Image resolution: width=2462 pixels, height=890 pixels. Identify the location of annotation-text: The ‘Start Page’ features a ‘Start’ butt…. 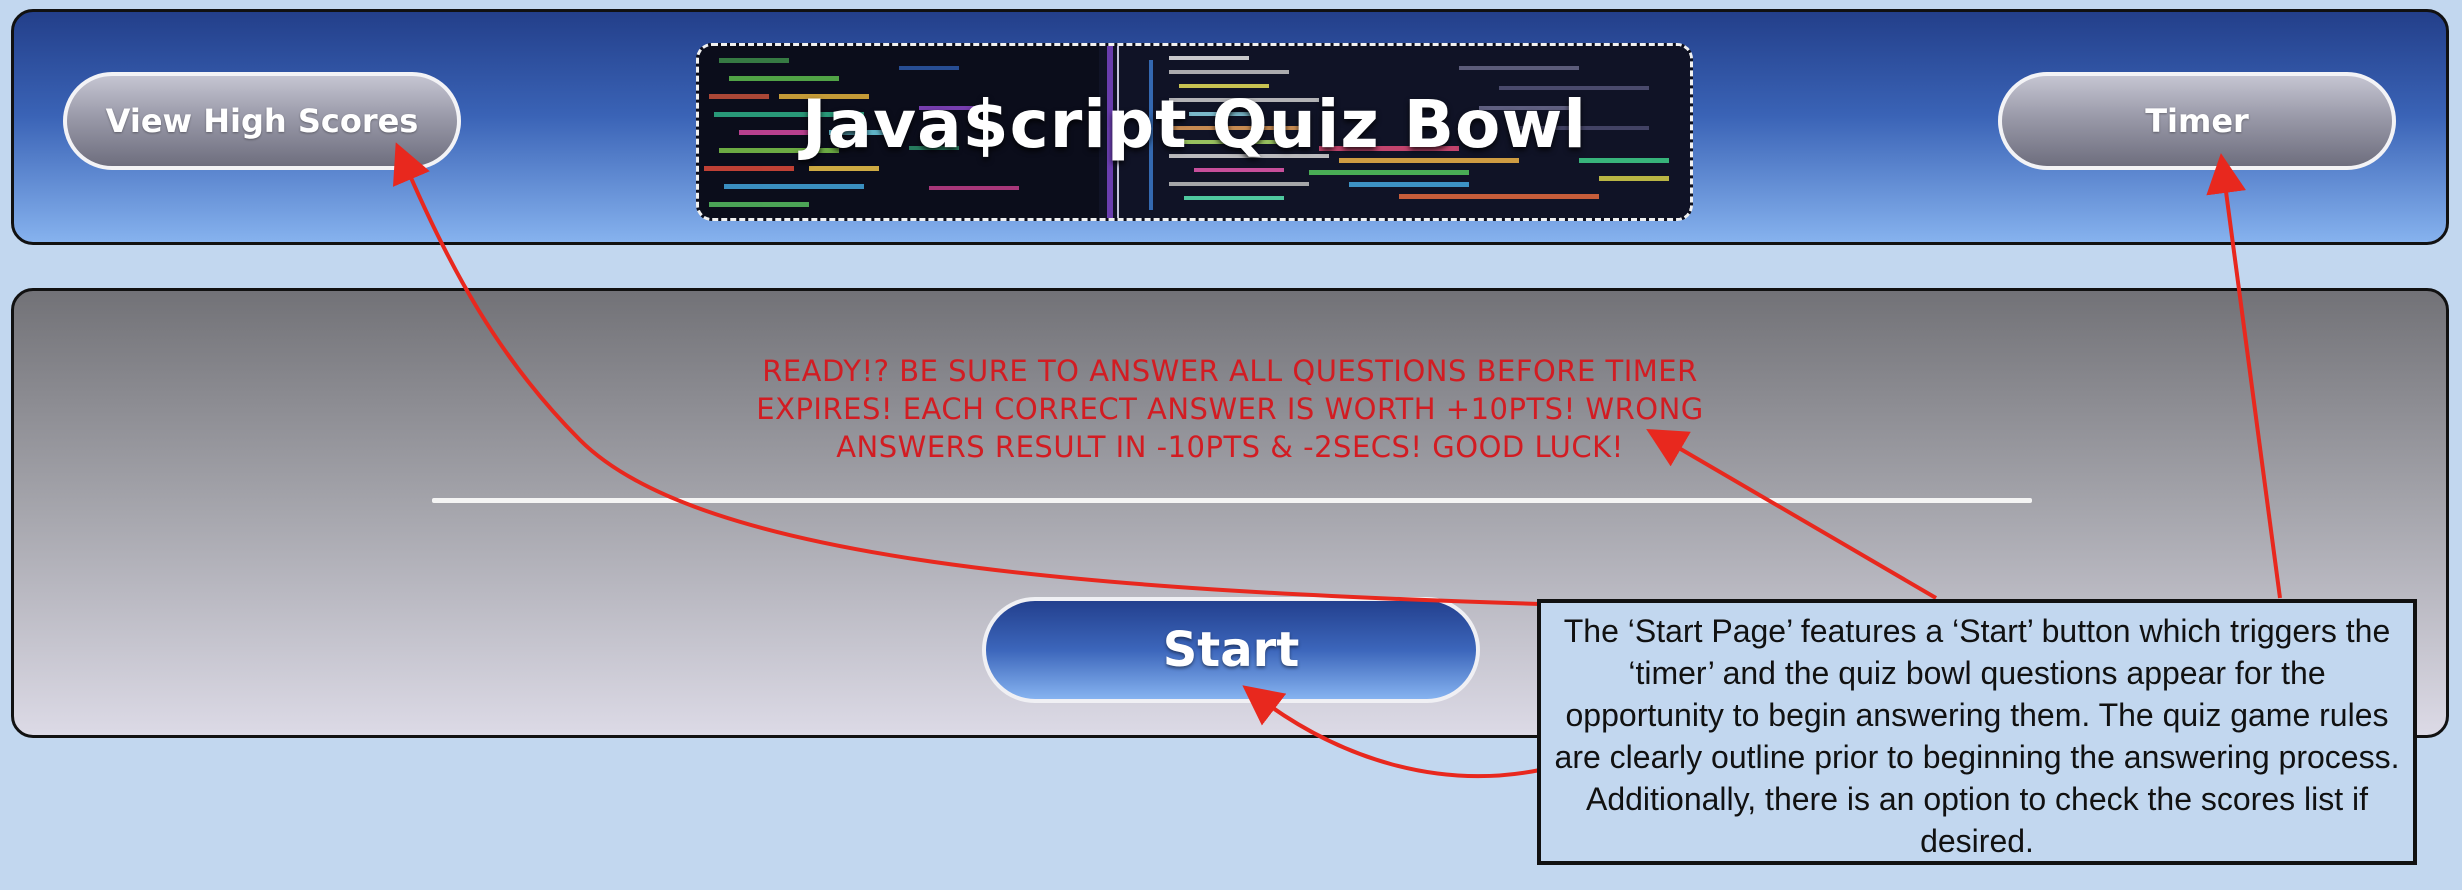
(1977, 736).